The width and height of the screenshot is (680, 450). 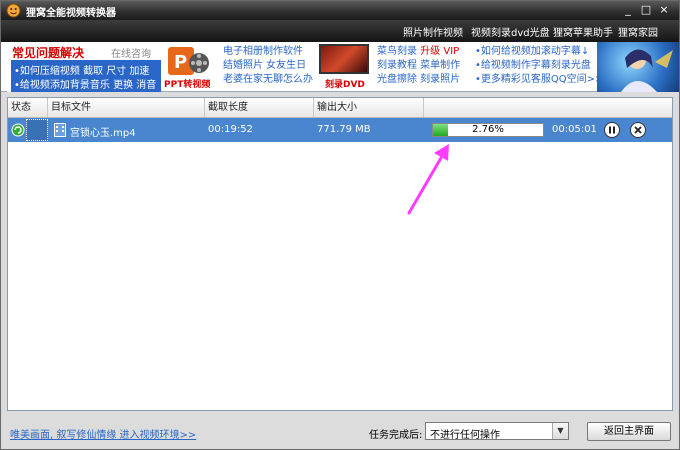 What do you see at coordinates (439, 51) in the screenshot?
I see `vip-link: 升级 VIP` at bounding box center [439, 51].